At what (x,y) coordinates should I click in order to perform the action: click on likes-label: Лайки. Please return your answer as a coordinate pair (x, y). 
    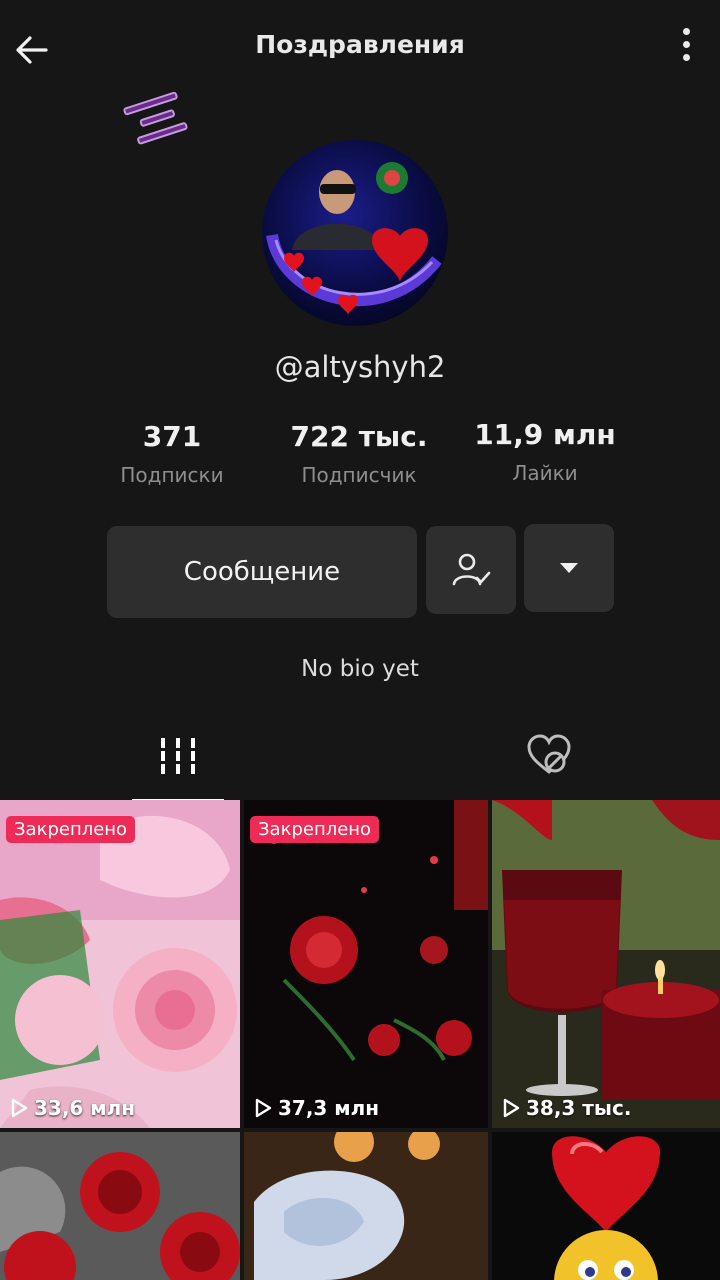
    Looking at the image, I should click on (545, 473).